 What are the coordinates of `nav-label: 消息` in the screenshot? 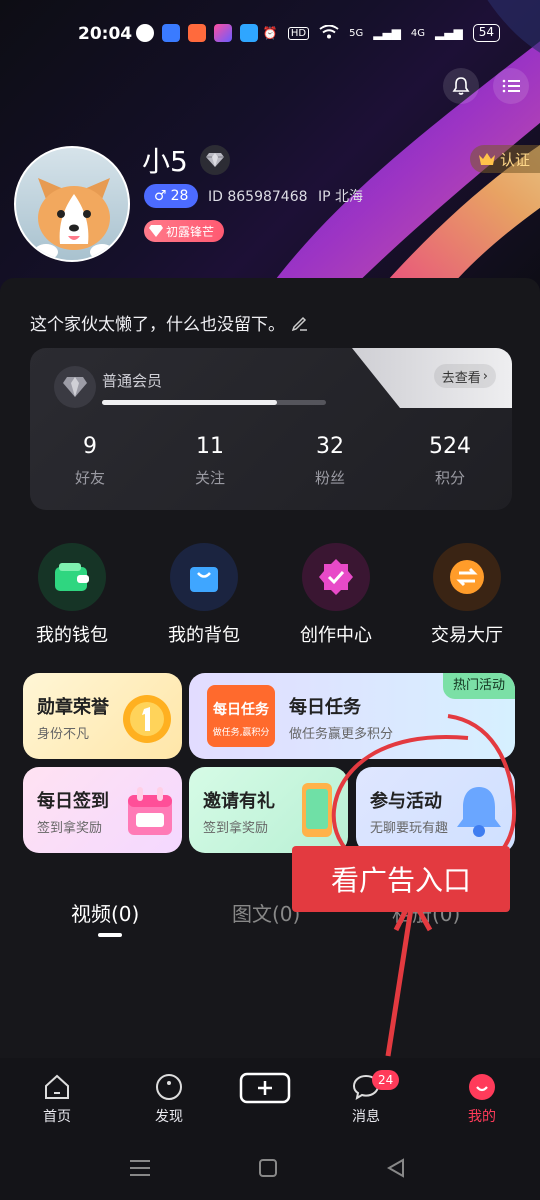 It's located at (366, 1117).